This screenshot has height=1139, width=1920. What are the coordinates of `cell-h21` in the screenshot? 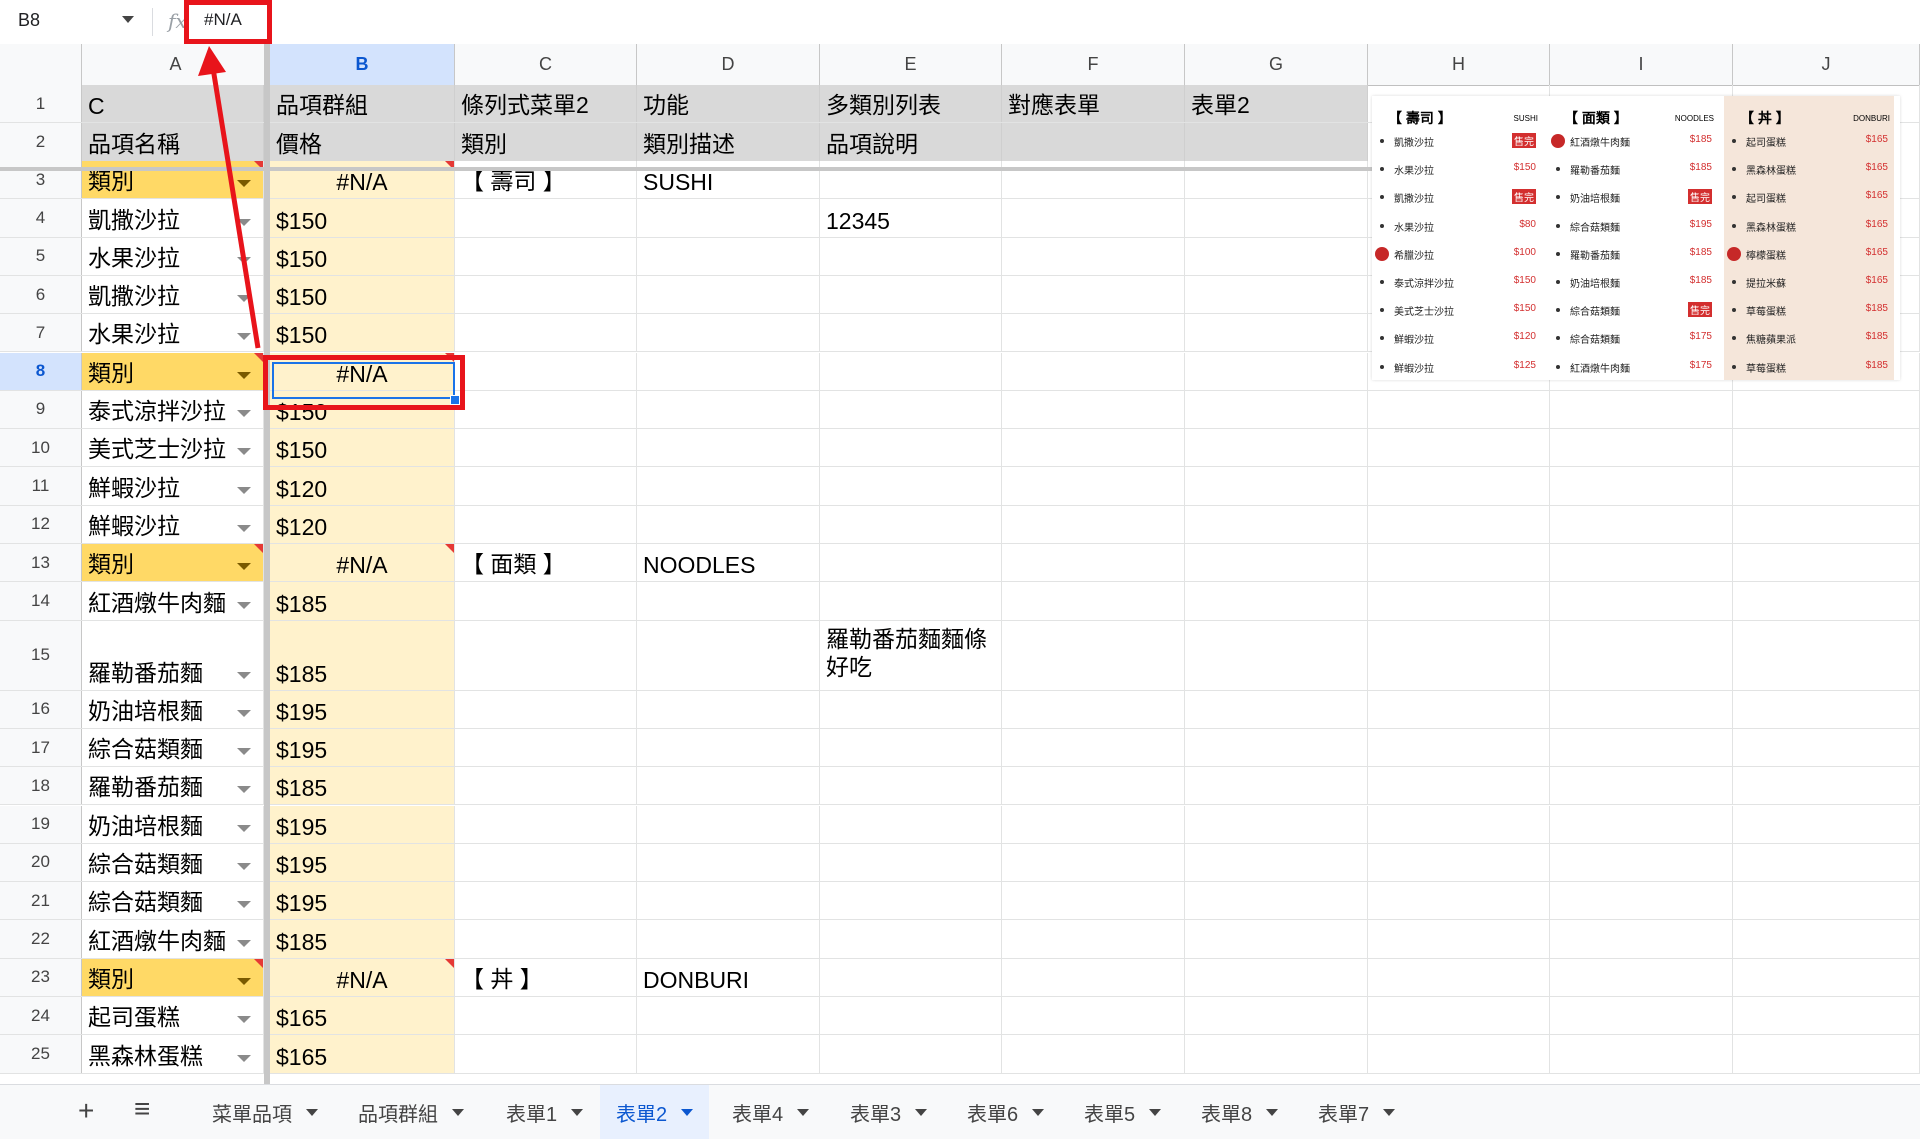 It's located at (1459, 901).